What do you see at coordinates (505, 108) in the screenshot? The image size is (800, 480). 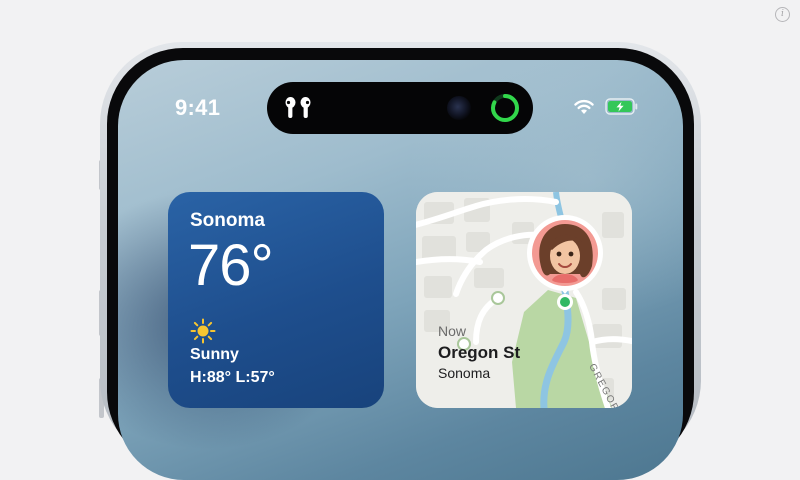 I see `activity-ring-icon` at bounding box center [505, 108].